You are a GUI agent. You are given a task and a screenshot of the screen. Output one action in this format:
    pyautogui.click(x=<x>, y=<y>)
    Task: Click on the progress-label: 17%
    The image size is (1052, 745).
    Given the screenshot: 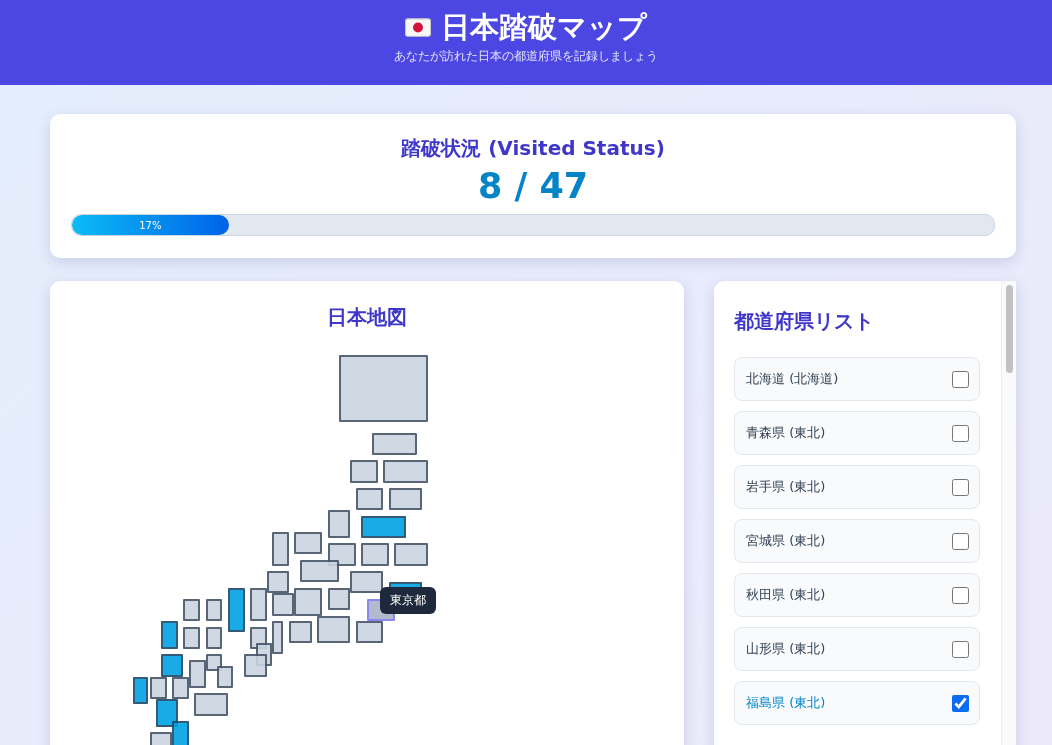 What is the action you would take?
    pyautogui.click(x=150, y=225)
    